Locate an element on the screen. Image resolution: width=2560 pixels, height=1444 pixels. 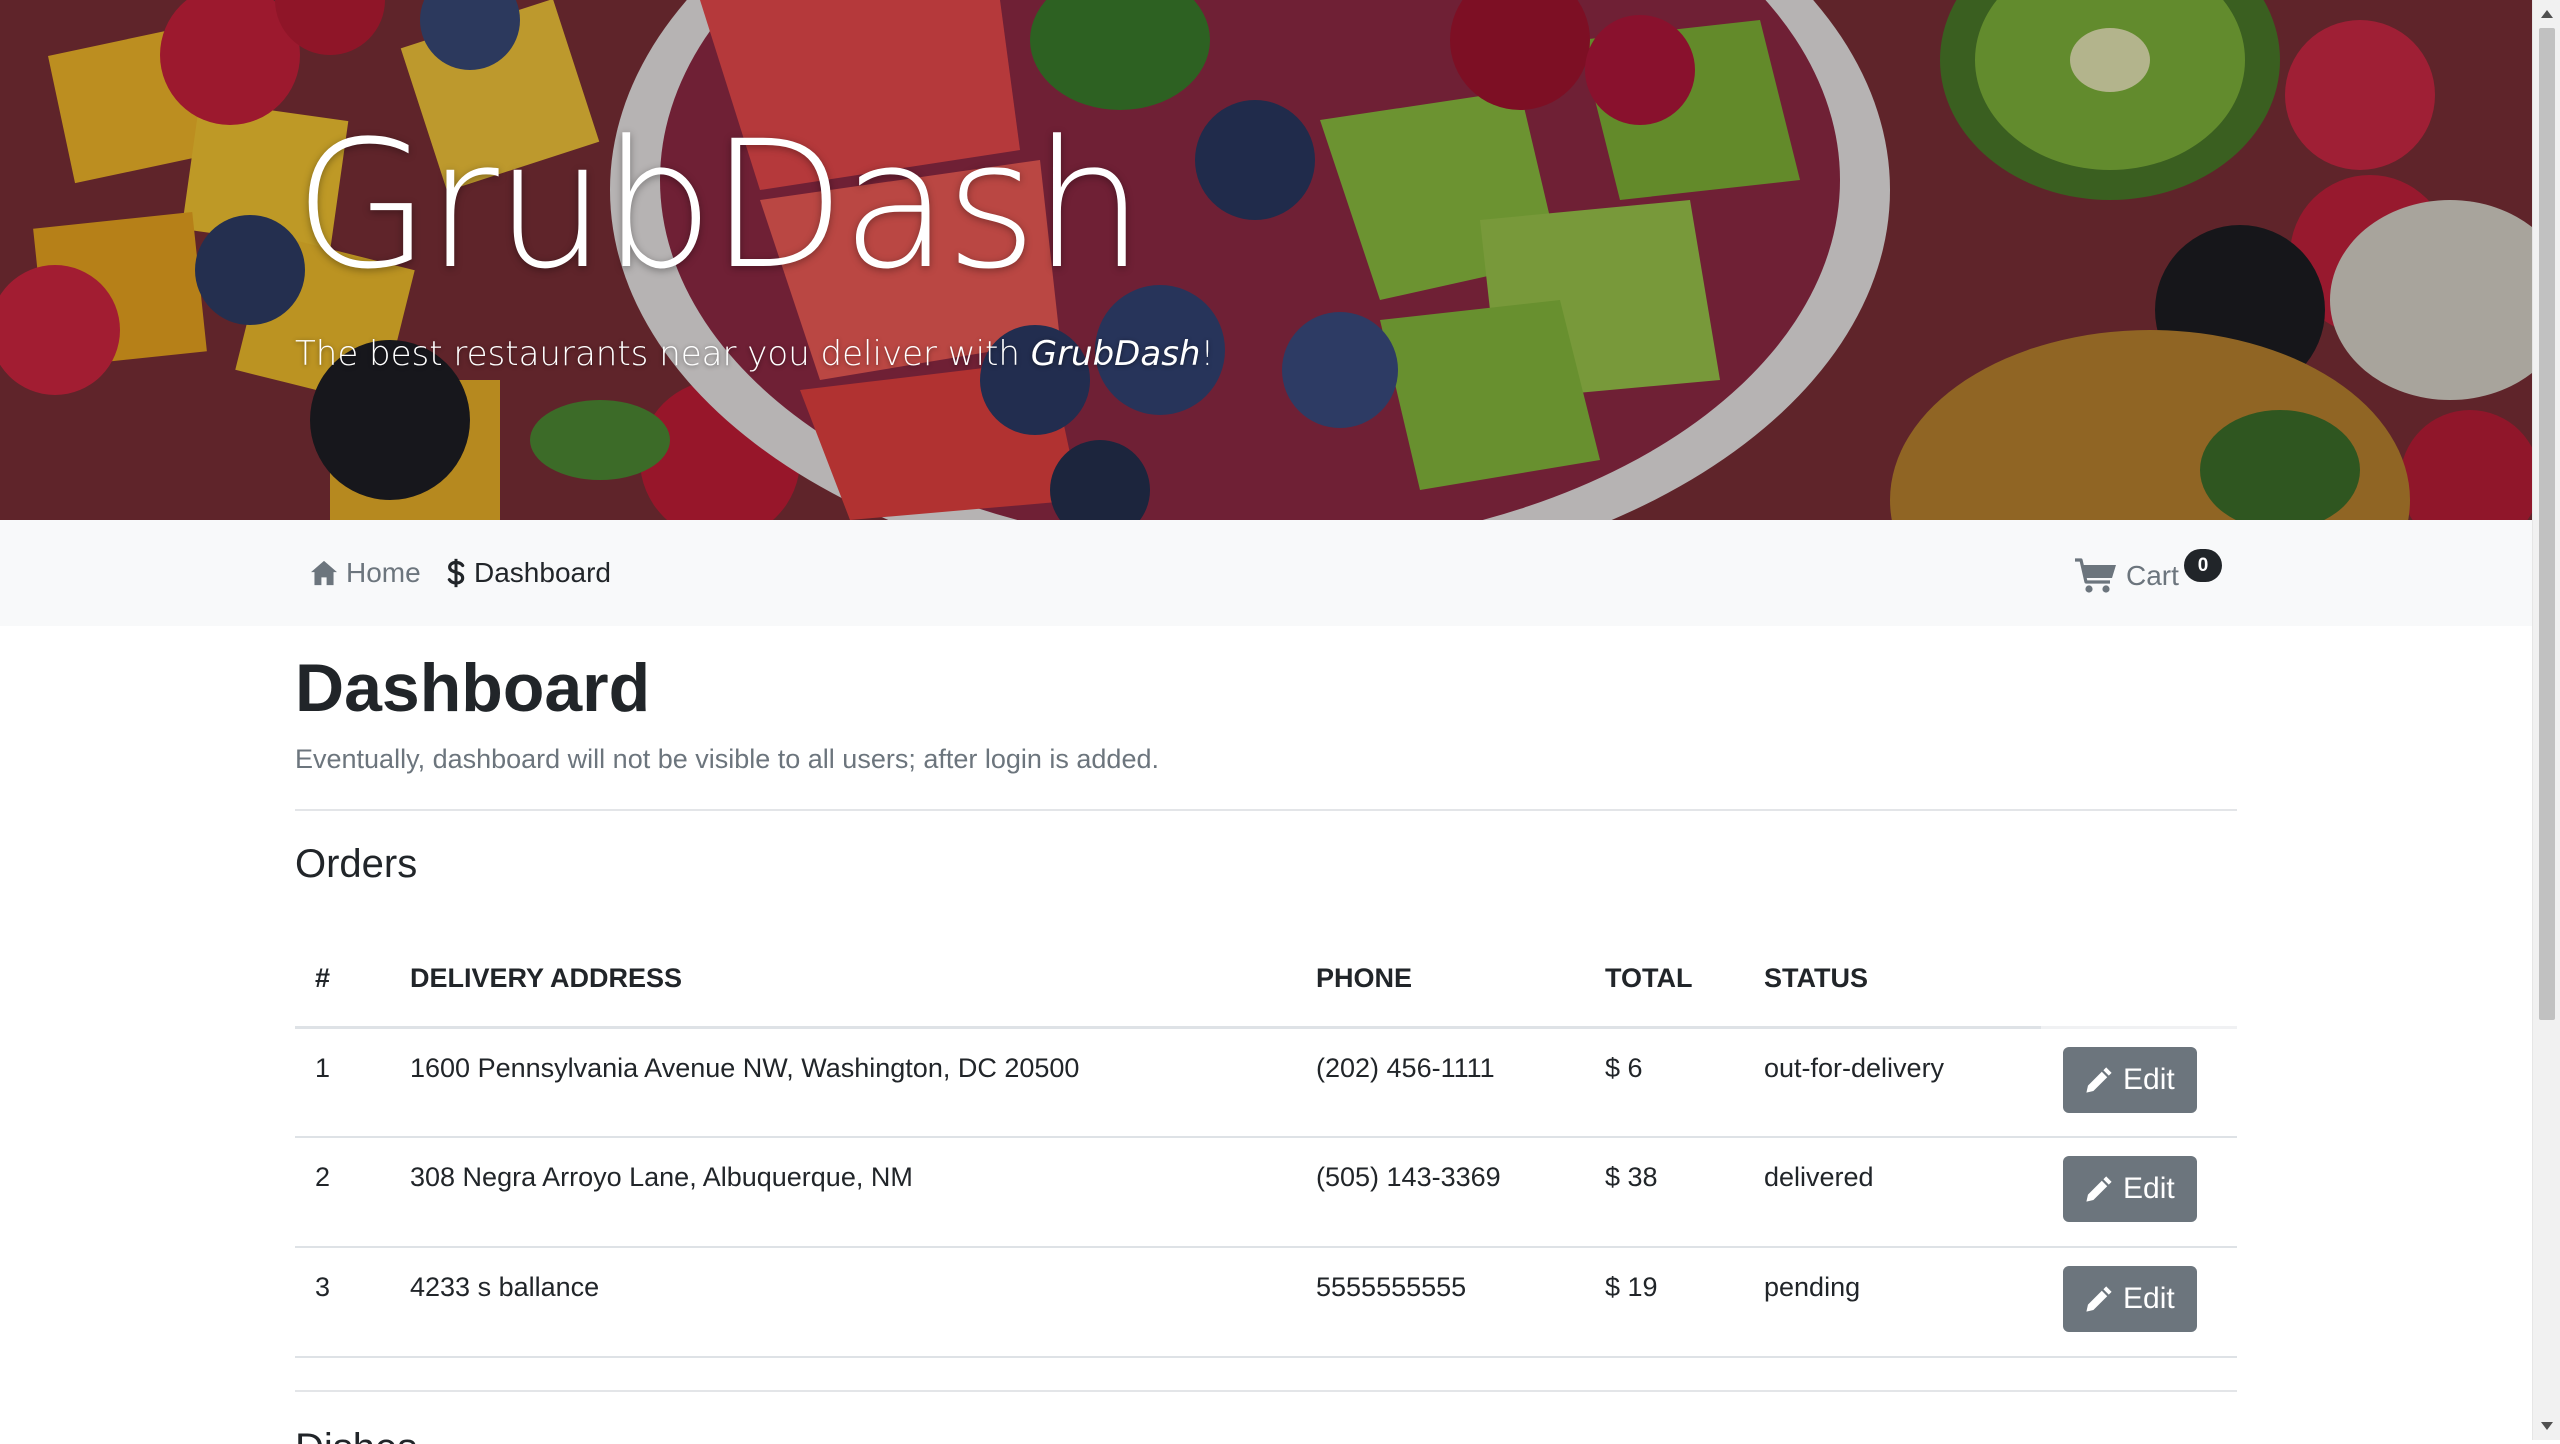
order-address: 308 Negra Arroyo Lane, Albuquerque, NM is located at coordinates (843, 1192).